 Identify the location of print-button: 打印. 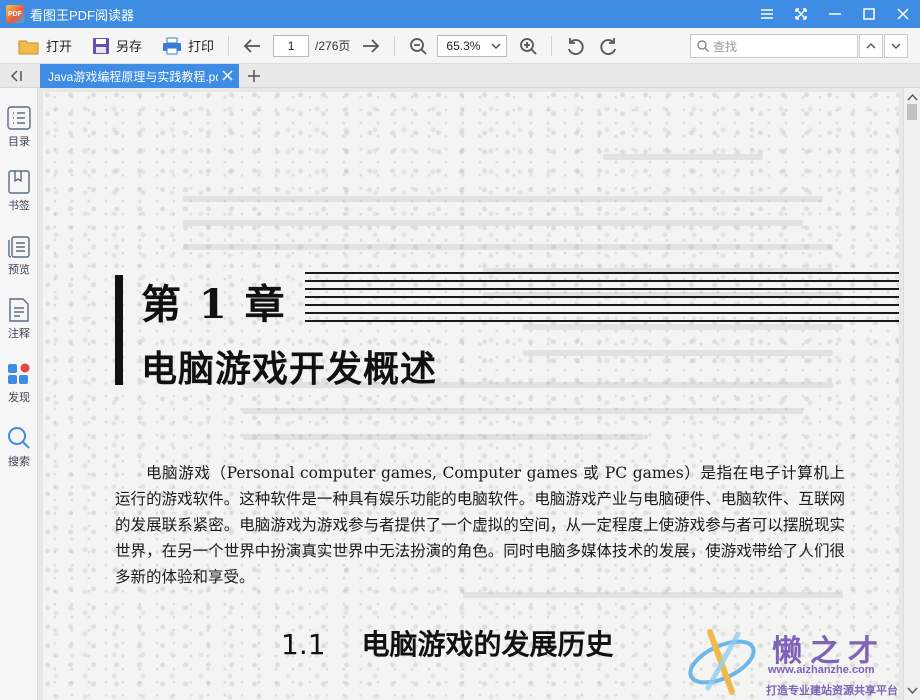
(188, 46).